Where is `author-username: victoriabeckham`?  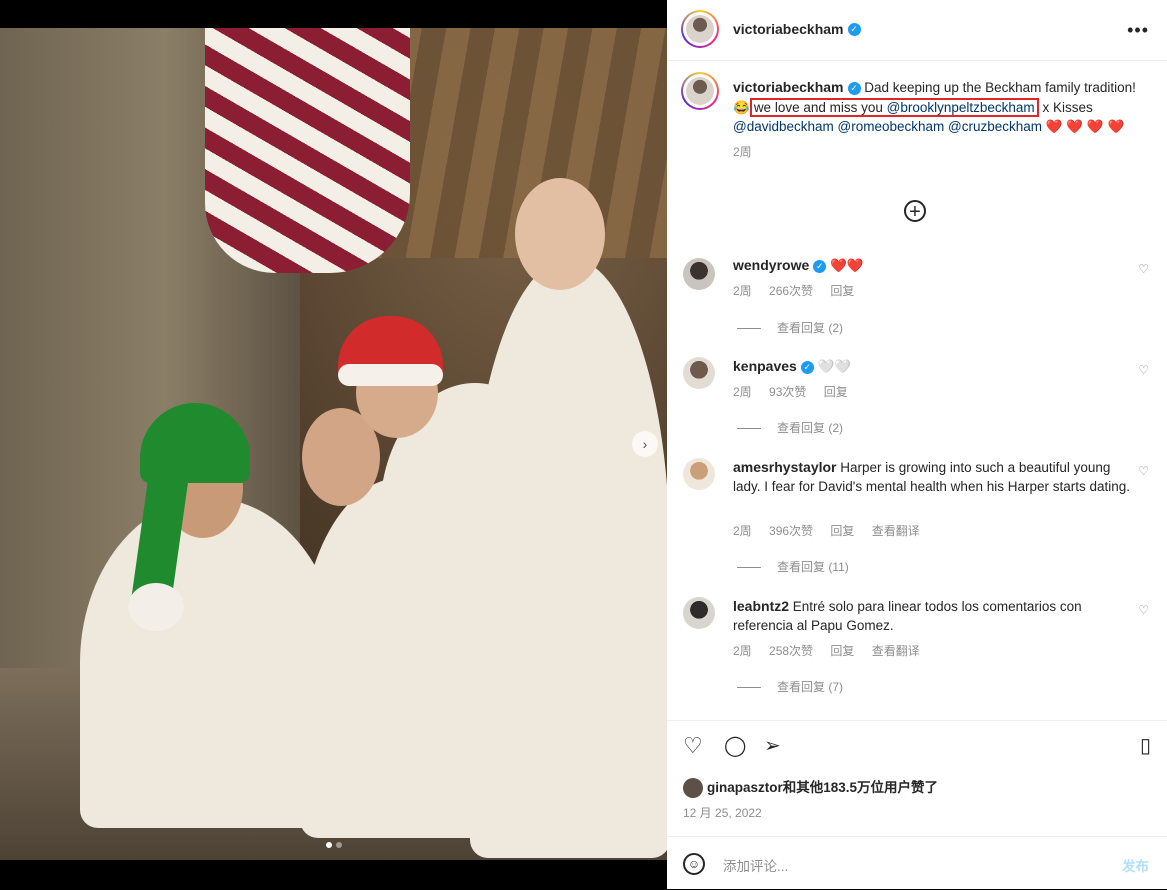 author-username: victoriabeckham is located at coordinates (788, 29).